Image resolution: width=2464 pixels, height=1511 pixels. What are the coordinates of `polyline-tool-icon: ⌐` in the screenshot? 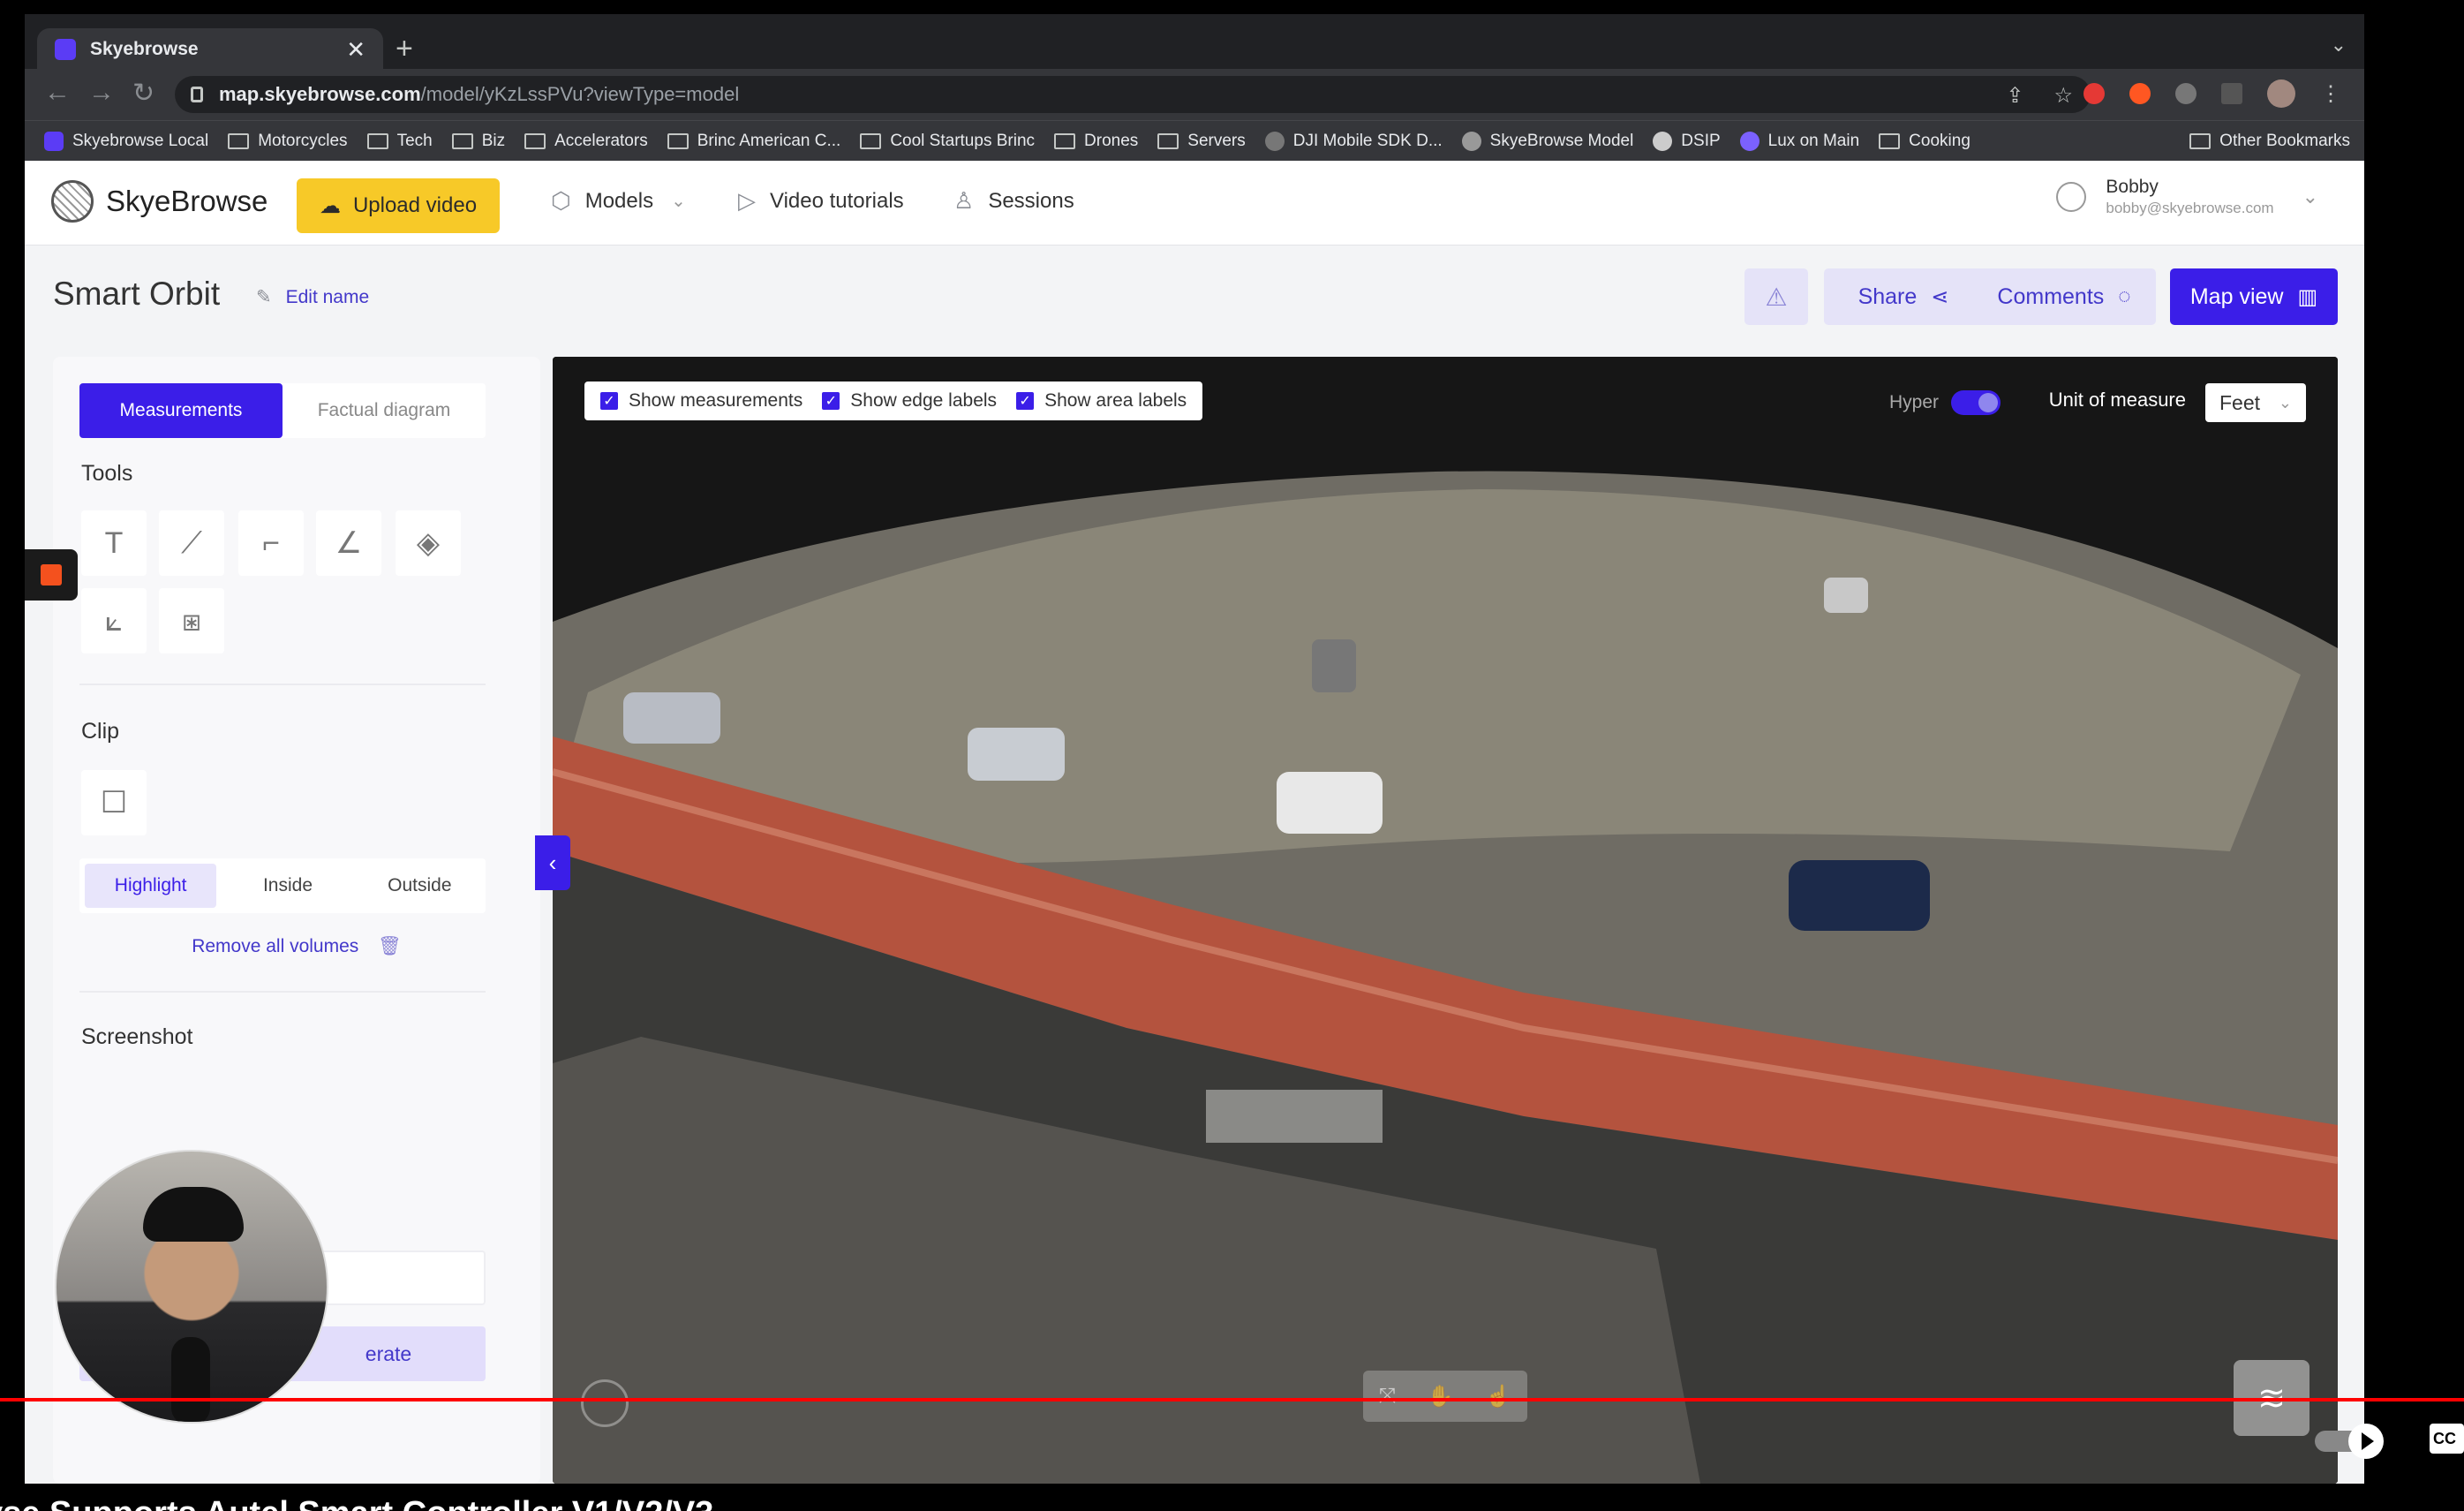 It's located at (271, 543).